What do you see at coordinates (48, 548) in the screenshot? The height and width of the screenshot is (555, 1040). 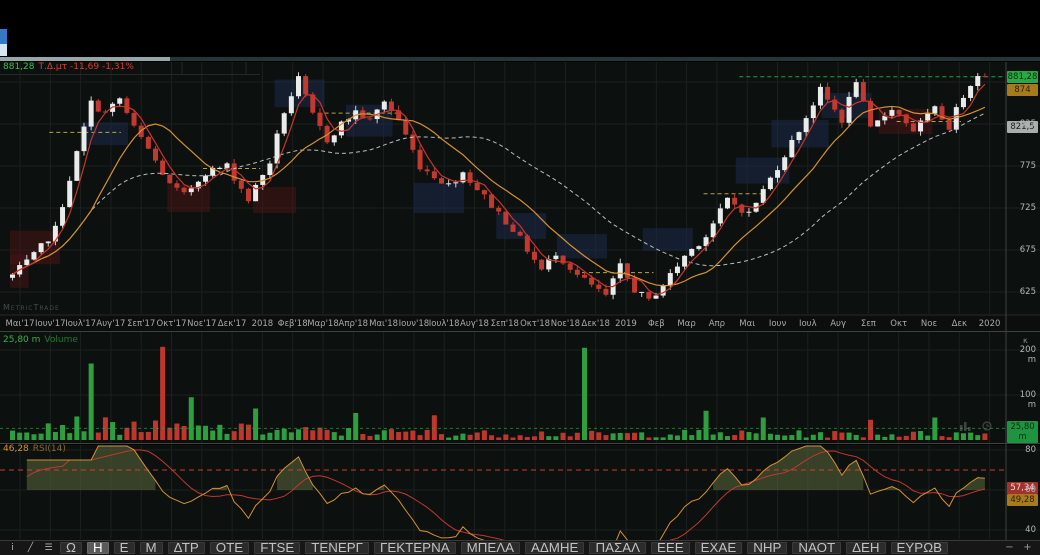 I see `list-icon: ☰` at bounding box center [48, 548].